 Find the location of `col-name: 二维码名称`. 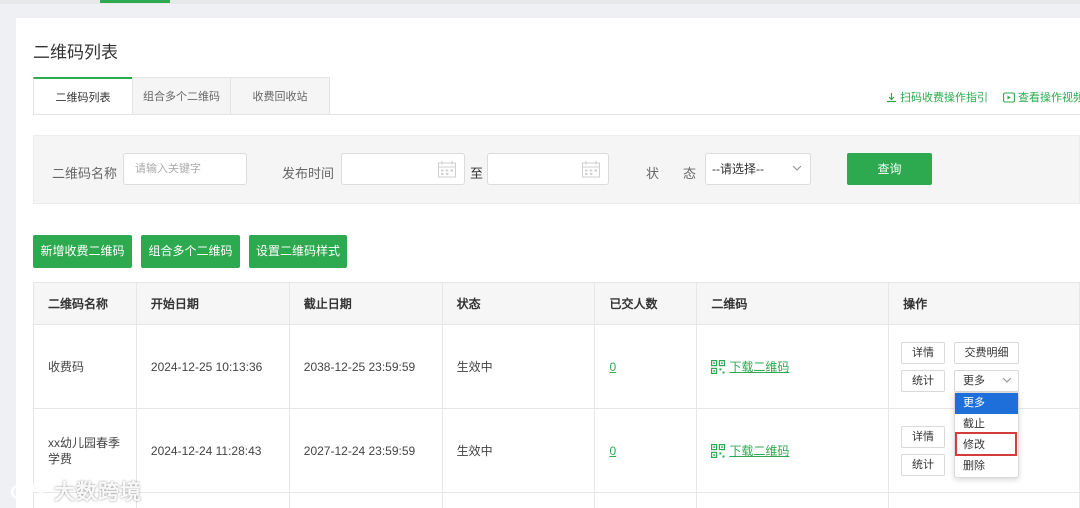

col-name: 二维码名称 is located at coordinates (85, 303).